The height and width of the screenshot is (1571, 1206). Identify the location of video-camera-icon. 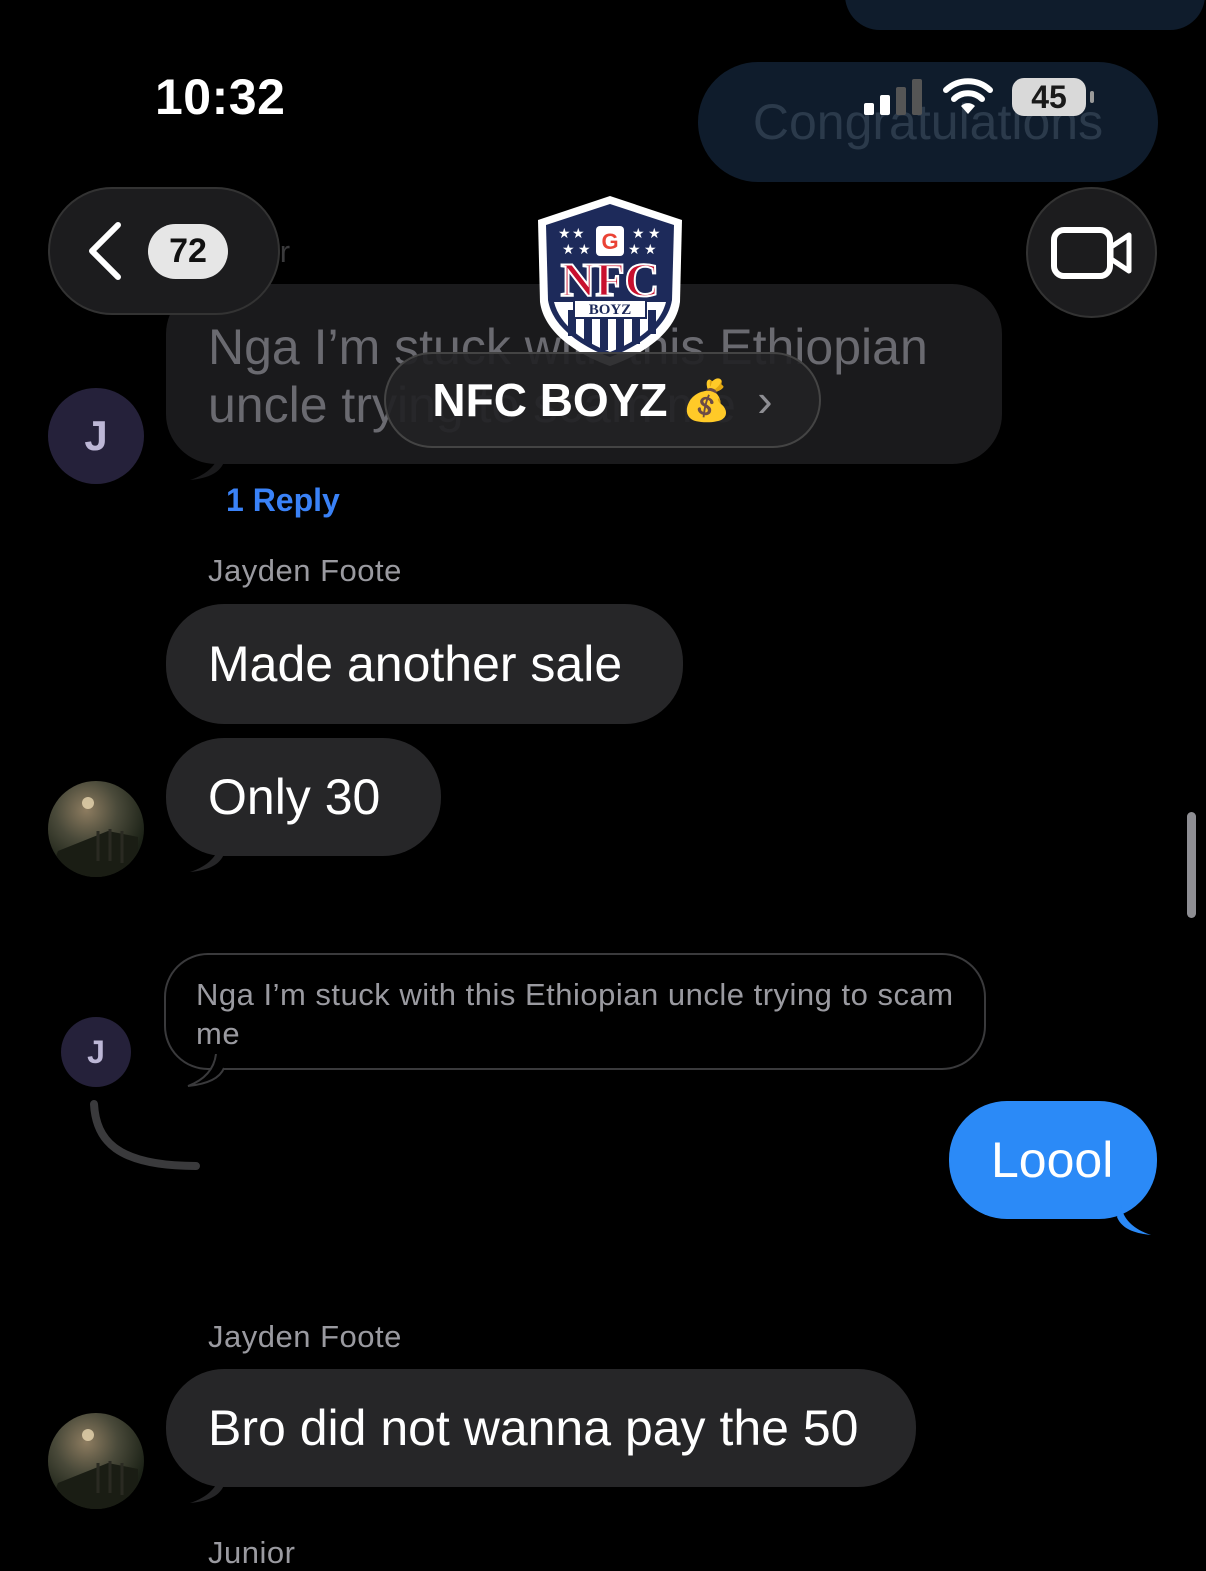
(1090, 252).